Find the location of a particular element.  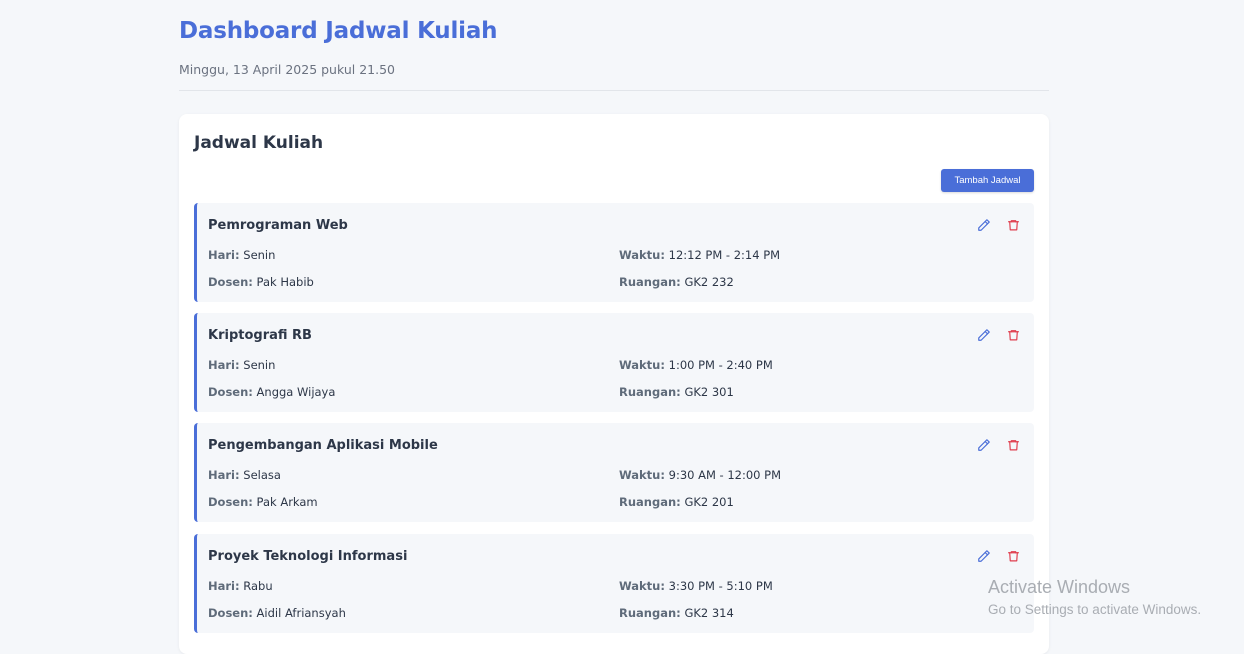

lecturer-field: Dosen: Pak Arkam is located at coordinates (263, 502).